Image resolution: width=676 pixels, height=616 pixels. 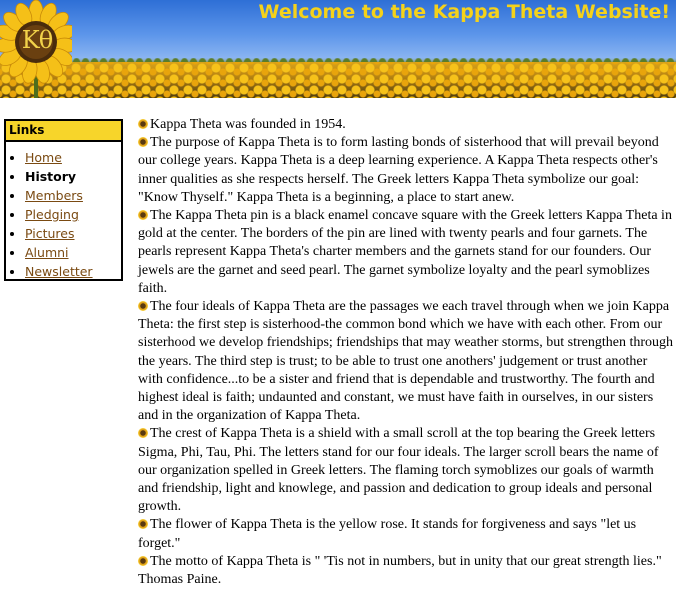 I want to click on paragraph-text: Kappa Theta was founded in 1954., so click(x=248, y=124).